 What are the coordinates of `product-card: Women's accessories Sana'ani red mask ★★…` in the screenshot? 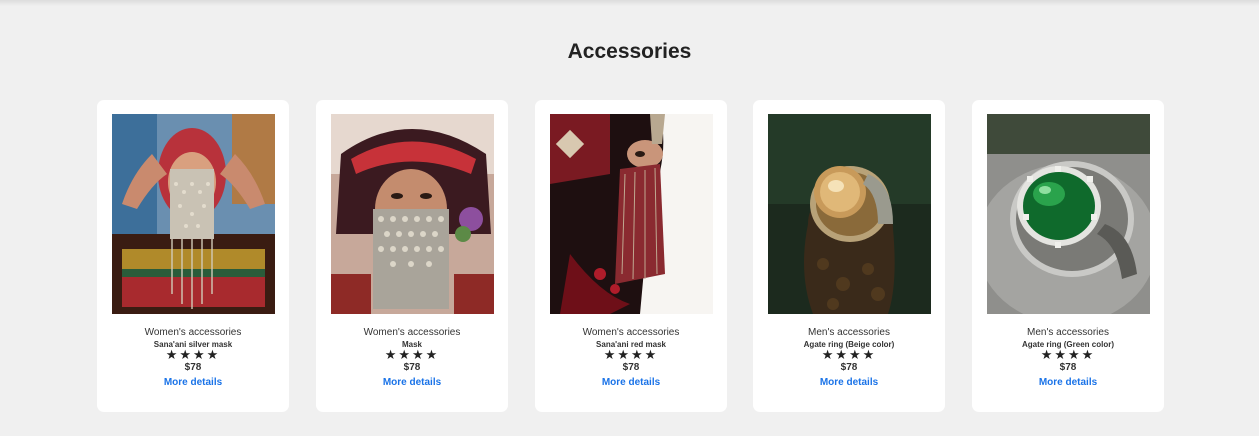 It's located at (631, 256).